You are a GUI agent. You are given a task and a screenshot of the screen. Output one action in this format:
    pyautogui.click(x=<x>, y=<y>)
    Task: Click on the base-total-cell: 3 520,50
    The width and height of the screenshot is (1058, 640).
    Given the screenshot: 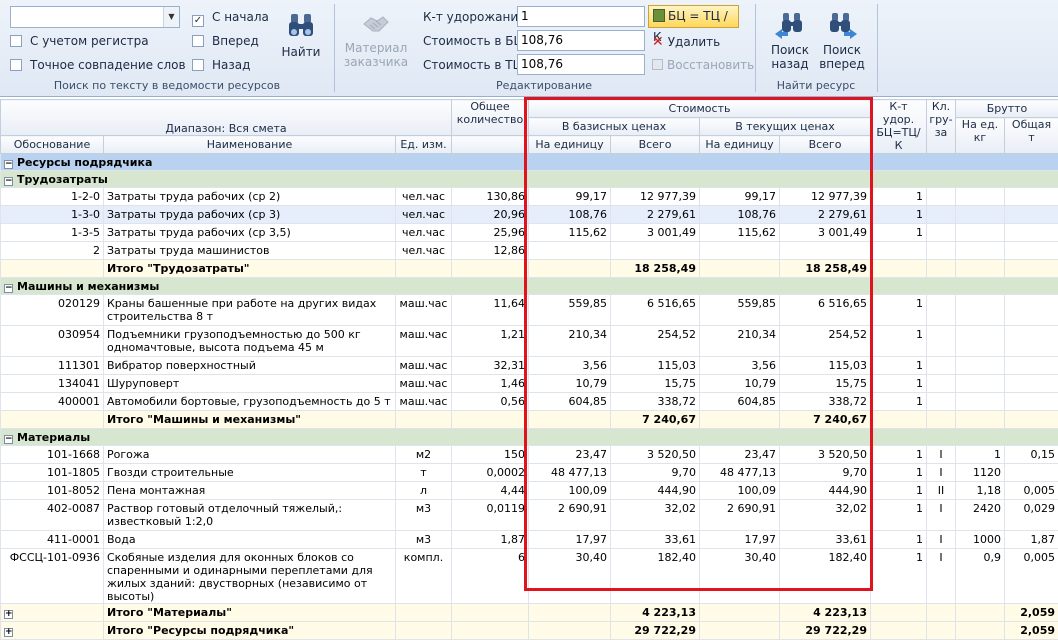 What is the action you would take?
    pyautogui.click(x=655, y=455)
    